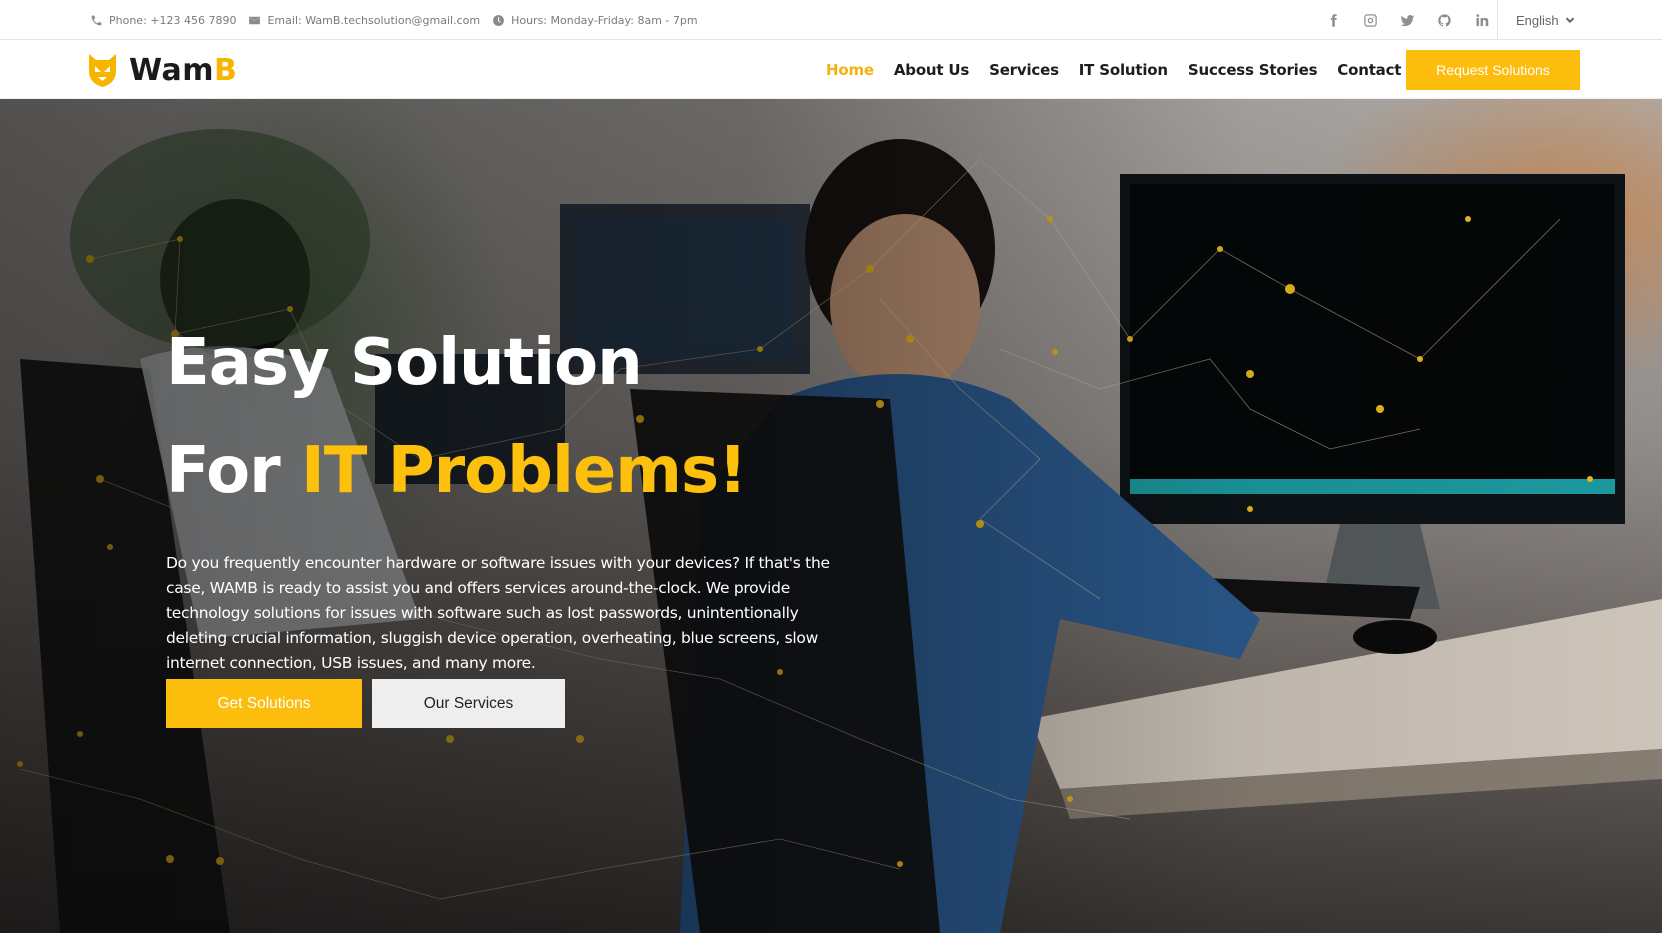 The width and height of the screenshot is (1662, 933). What do you see at coordinates (102, 70) in the screenshot?
I see `fox-logo-icon` at bounding box center [102, 70].